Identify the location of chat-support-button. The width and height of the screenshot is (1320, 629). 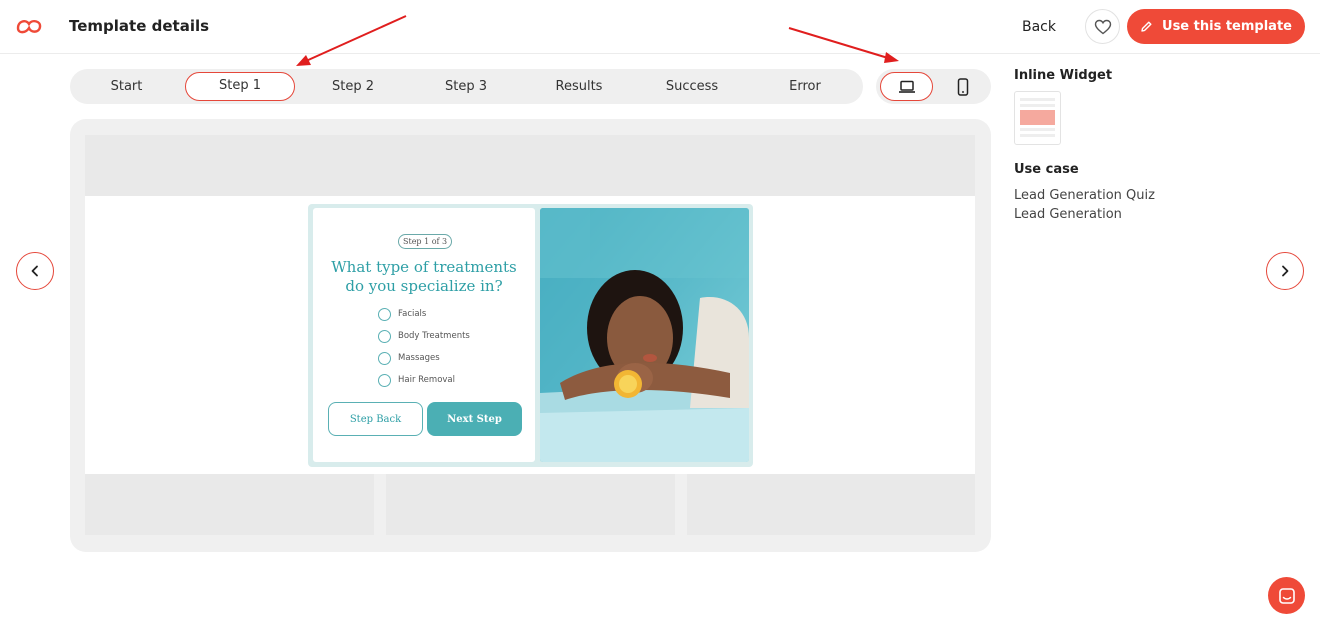
(1286, 595).